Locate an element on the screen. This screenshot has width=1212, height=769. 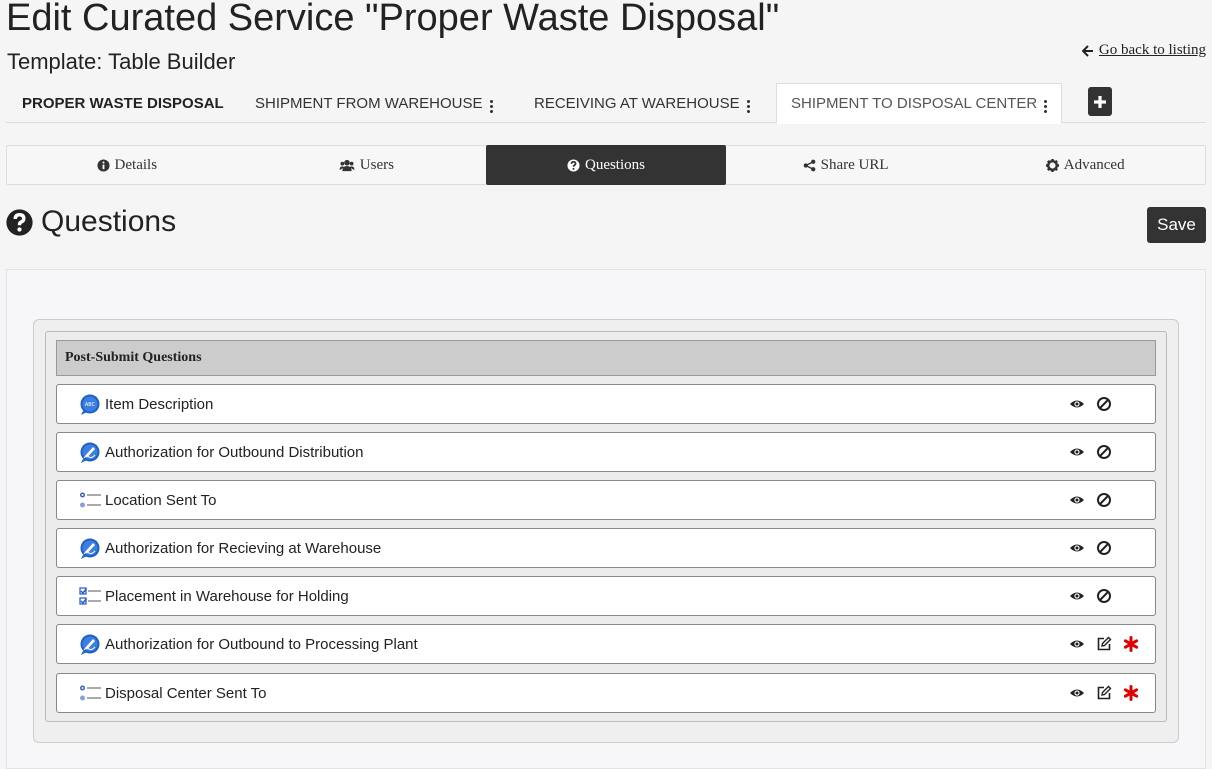
nav-questions: Questions is located at coordinates (606, 165).